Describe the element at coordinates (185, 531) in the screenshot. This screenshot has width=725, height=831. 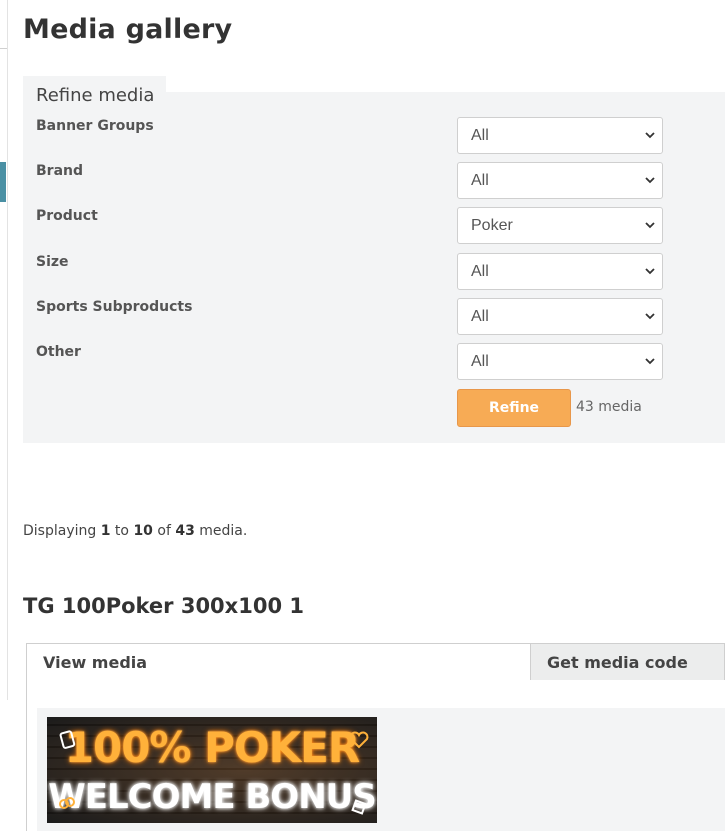
I see `pagination-total: 43` at that location.